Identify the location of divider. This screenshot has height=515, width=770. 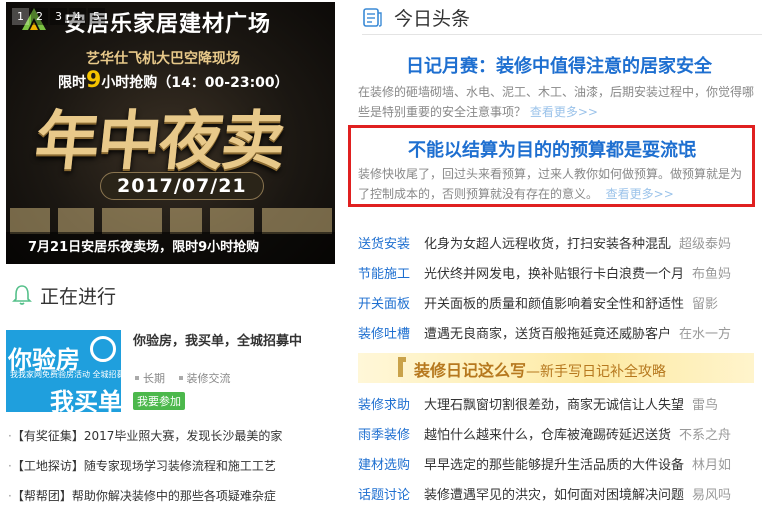
(562, 34).